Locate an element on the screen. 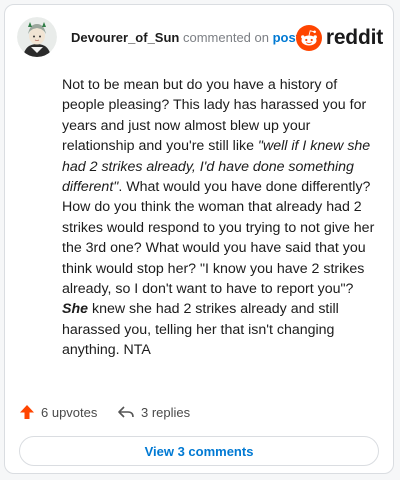 Image resolution: width=400 pixels, height=480 pixels. view-comments-button: View 3 comments is located at coordinates (199, 451).